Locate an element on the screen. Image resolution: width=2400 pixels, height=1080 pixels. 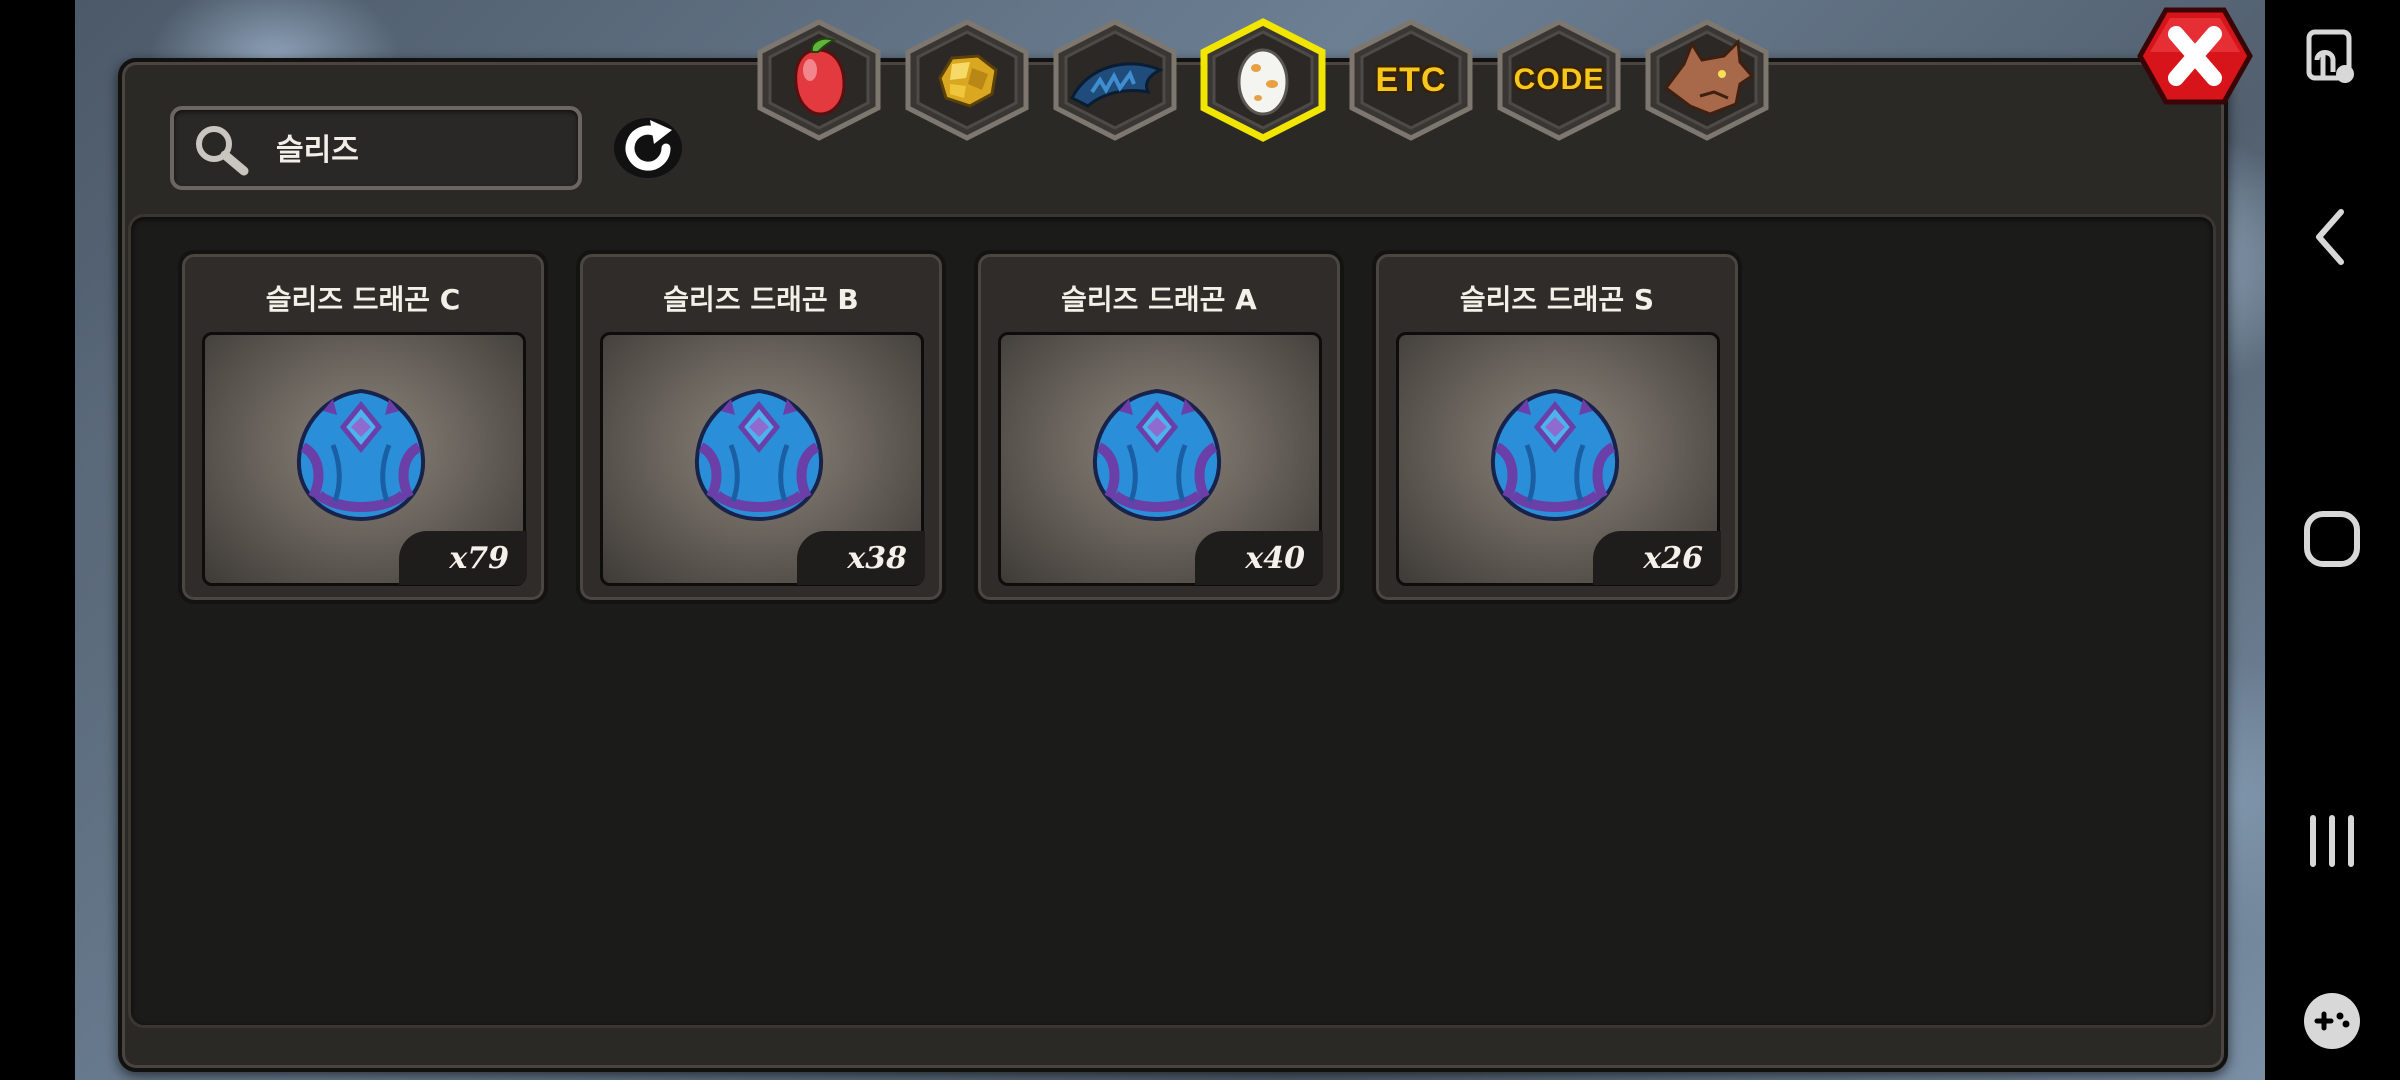
item-name: 슬리즈 드래곤 A is located at coordinates (1159, 299).